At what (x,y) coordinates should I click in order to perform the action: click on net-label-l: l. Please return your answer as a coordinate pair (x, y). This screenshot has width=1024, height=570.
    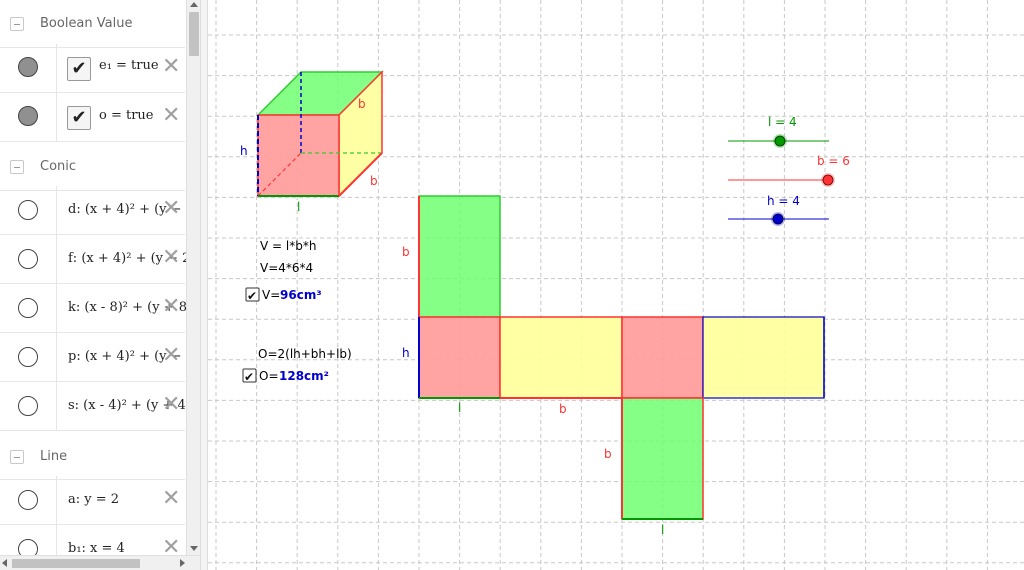
    Looking at the image, I should click on (459, 408).